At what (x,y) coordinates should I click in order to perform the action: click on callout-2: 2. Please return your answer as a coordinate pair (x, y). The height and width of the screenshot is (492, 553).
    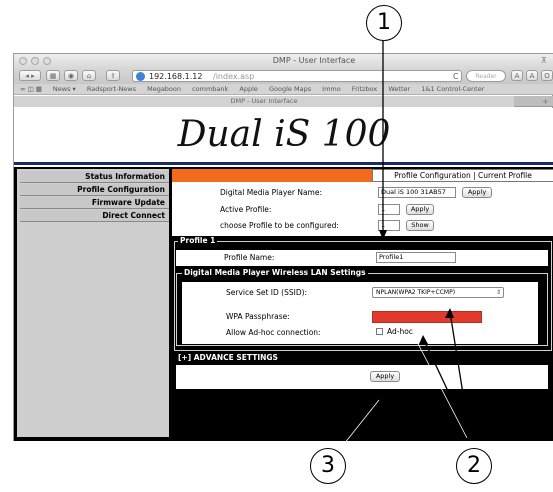
    Looking at the image, I should click on (474, 466).